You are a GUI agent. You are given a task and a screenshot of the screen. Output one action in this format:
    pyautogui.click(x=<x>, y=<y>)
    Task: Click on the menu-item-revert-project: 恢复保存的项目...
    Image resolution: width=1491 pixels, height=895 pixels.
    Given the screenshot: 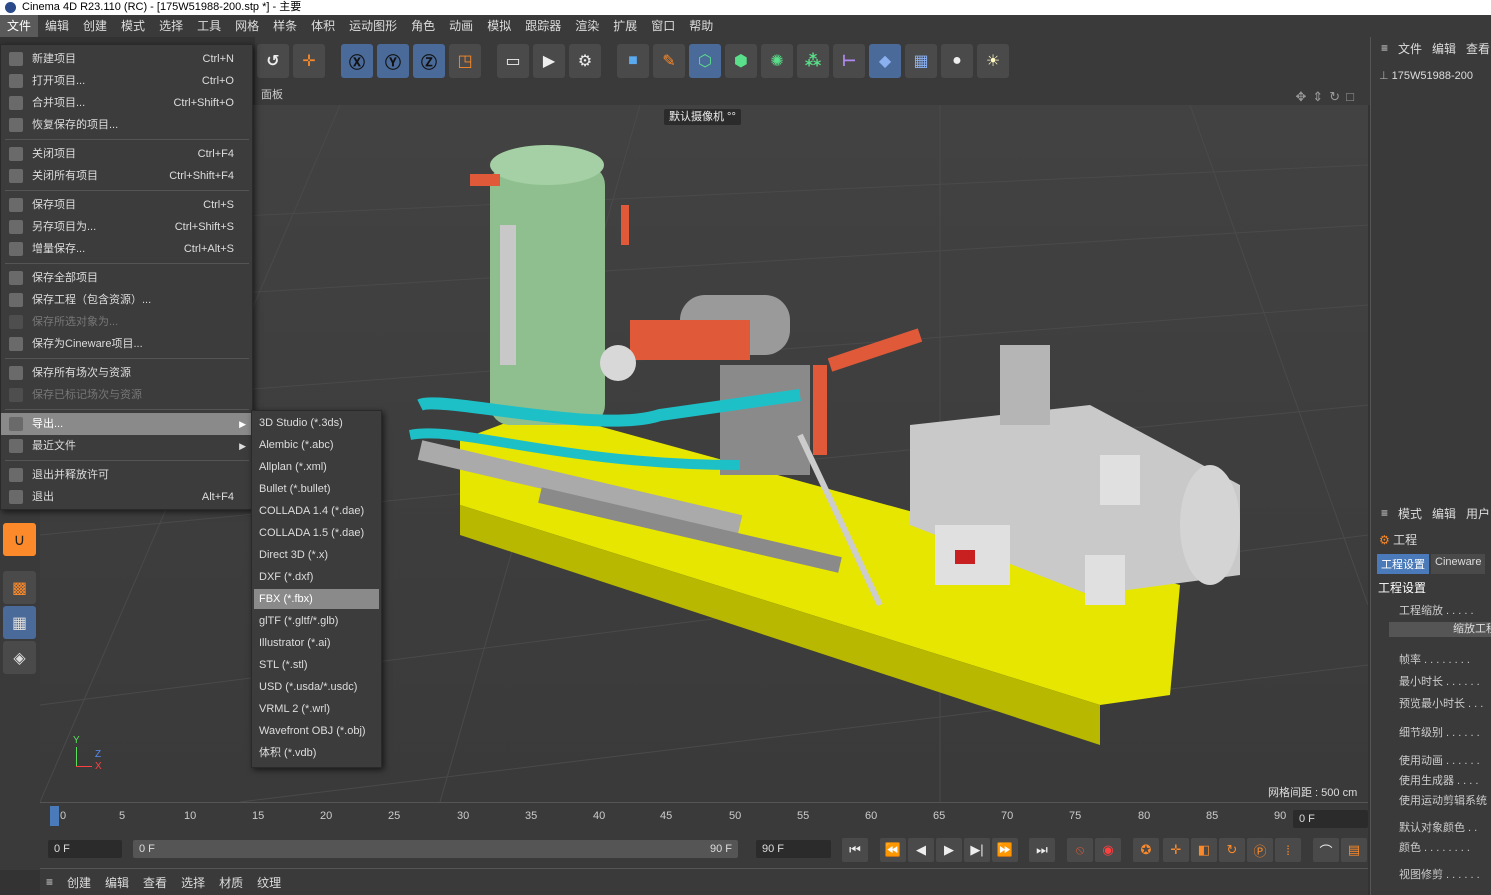 What is the action you would take?
    pyautogui.click(x=126, y=125)
    